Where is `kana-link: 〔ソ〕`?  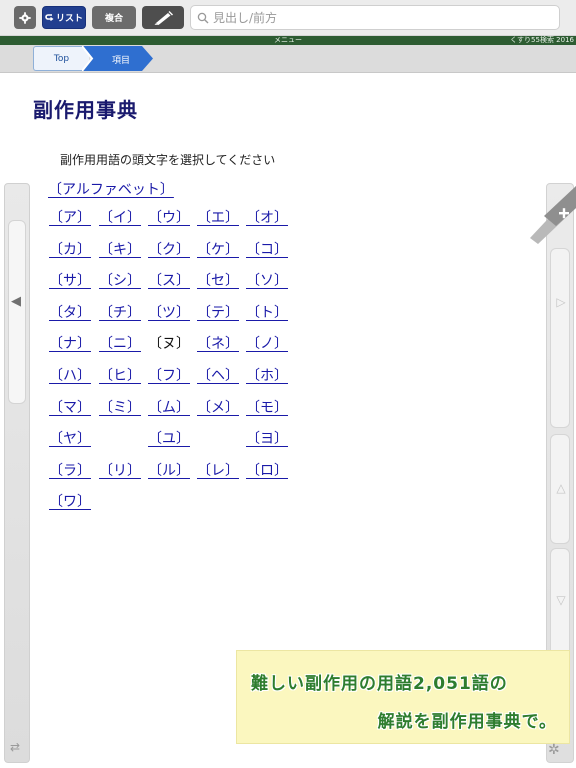
kana-link: 〔ソ〕 is located at coordinates (267, 281).